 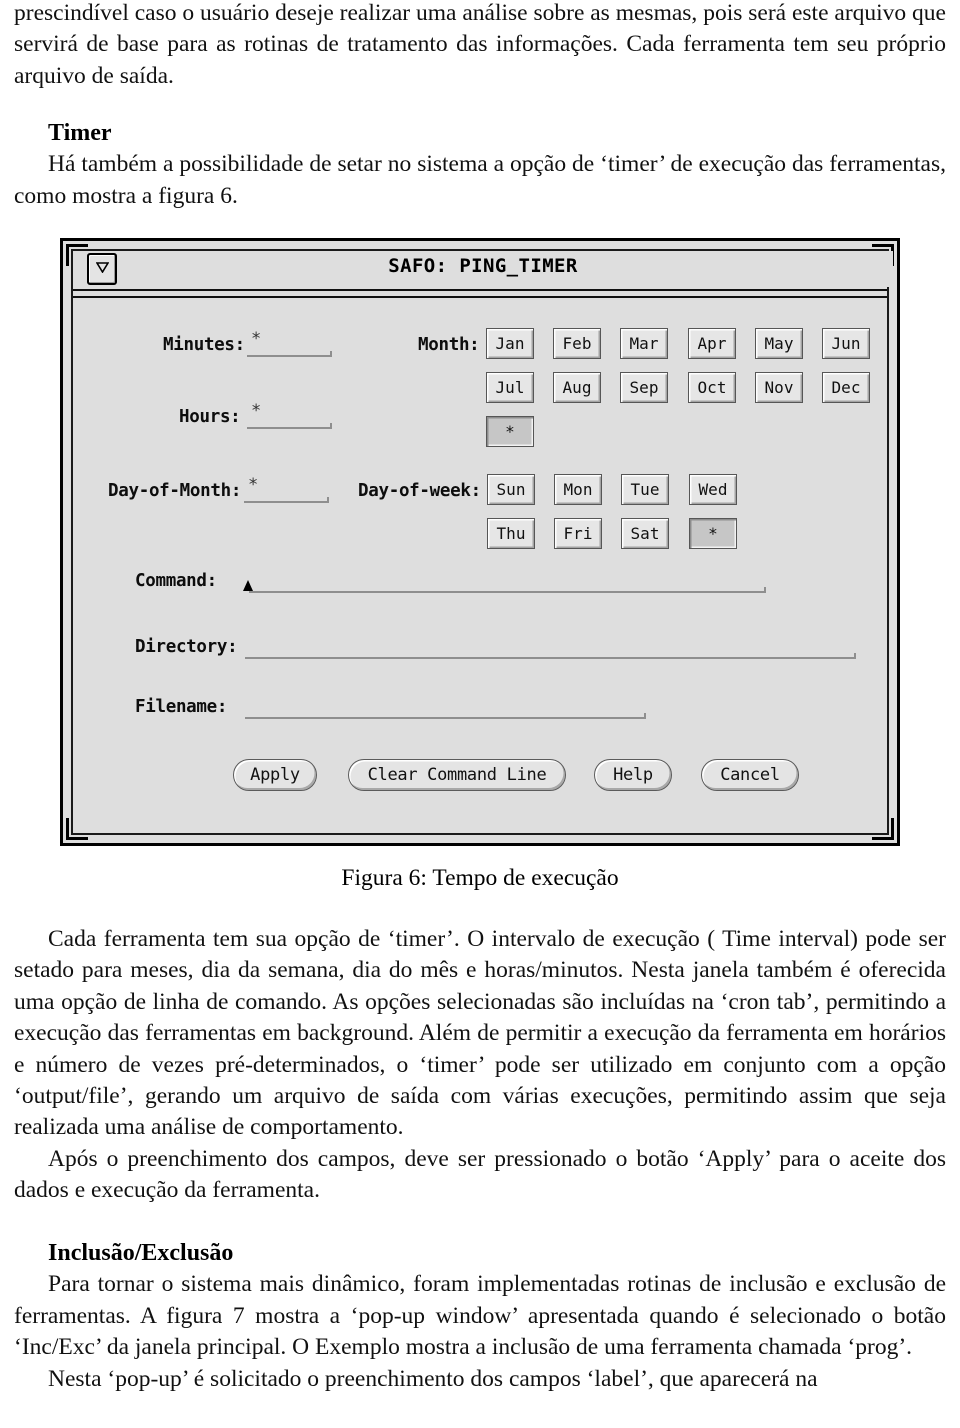 What do you see at coordinates (181, 707) in the screenshot?
I see `filename-label: Filename:` at bounding box center [181, 707].